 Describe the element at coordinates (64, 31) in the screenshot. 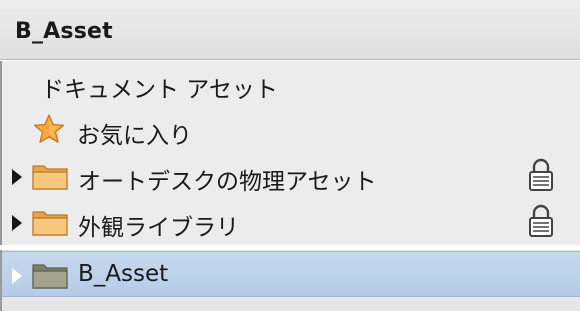

I see `library-title: B_Asset` at that location.